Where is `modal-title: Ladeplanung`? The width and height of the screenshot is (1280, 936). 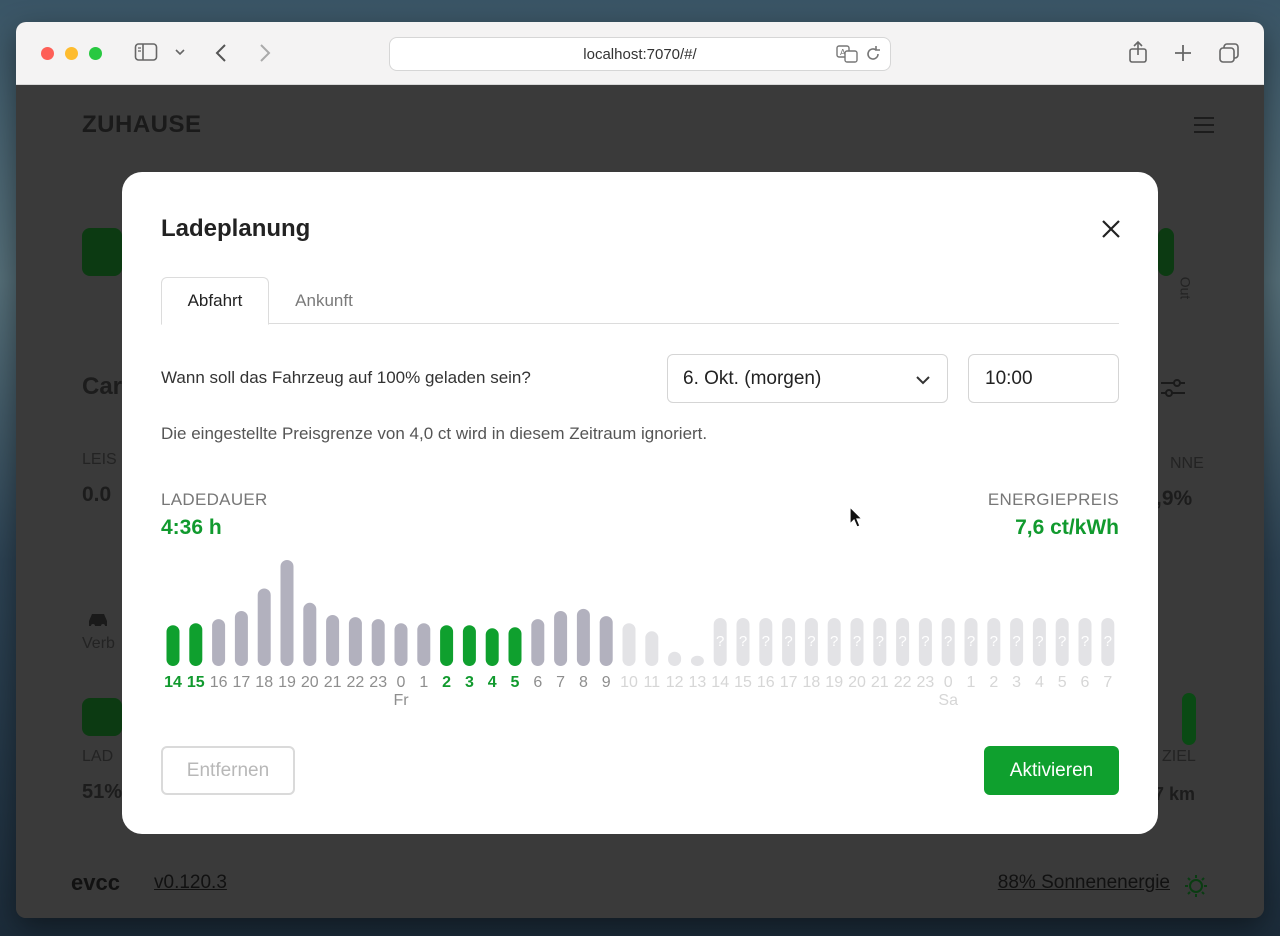 modal-title: Ladeplanung is located at coordinates (236, 228).